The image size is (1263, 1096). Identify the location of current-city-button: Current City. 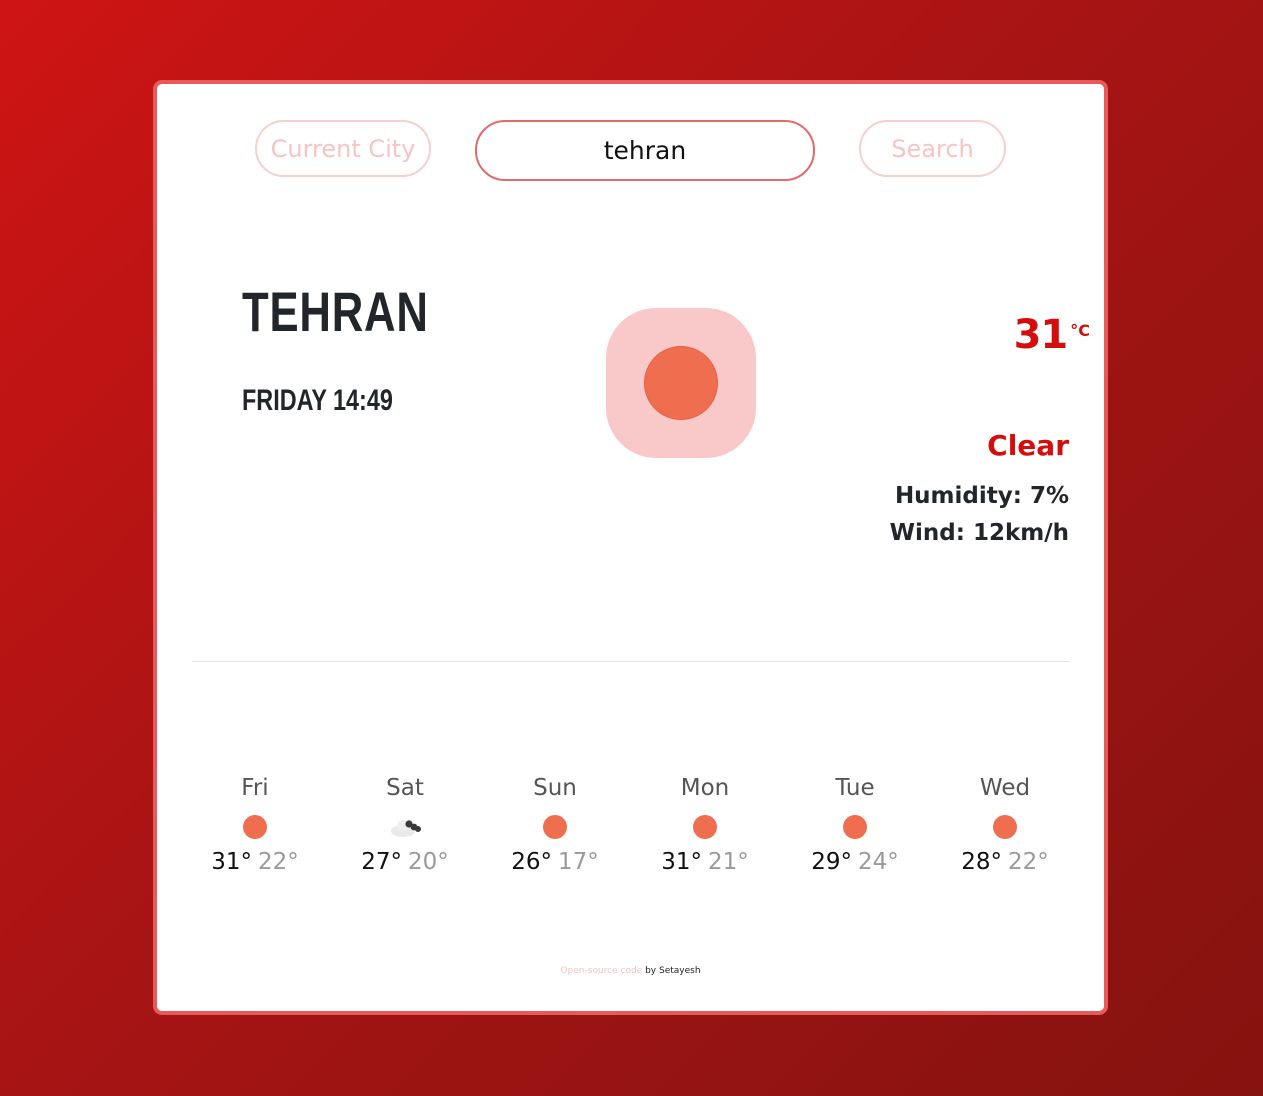
(343, 148).